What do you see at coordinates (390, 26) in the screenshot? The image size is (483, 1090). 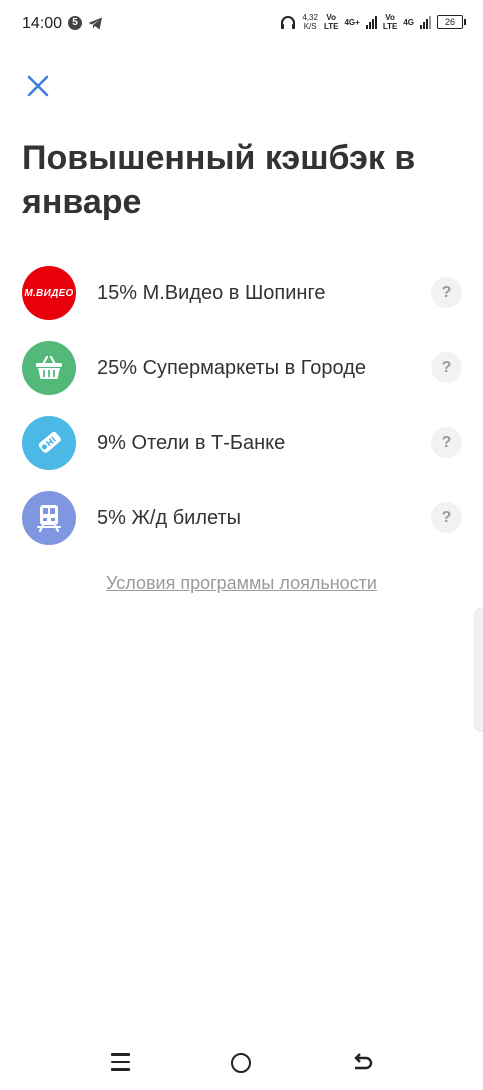 I see `sim2-volte-bottom: LTE` at bounding box center [390, 26].